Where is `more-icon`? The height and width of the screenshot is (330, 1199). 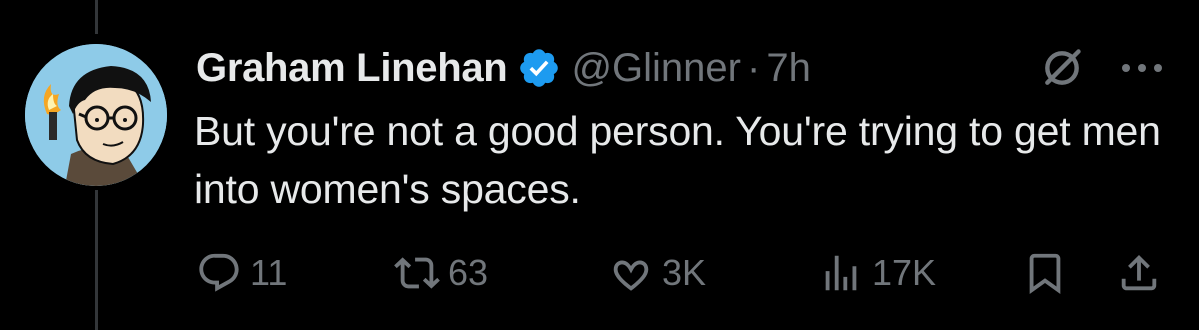 more-icon is located at coordinates (1142, 68).